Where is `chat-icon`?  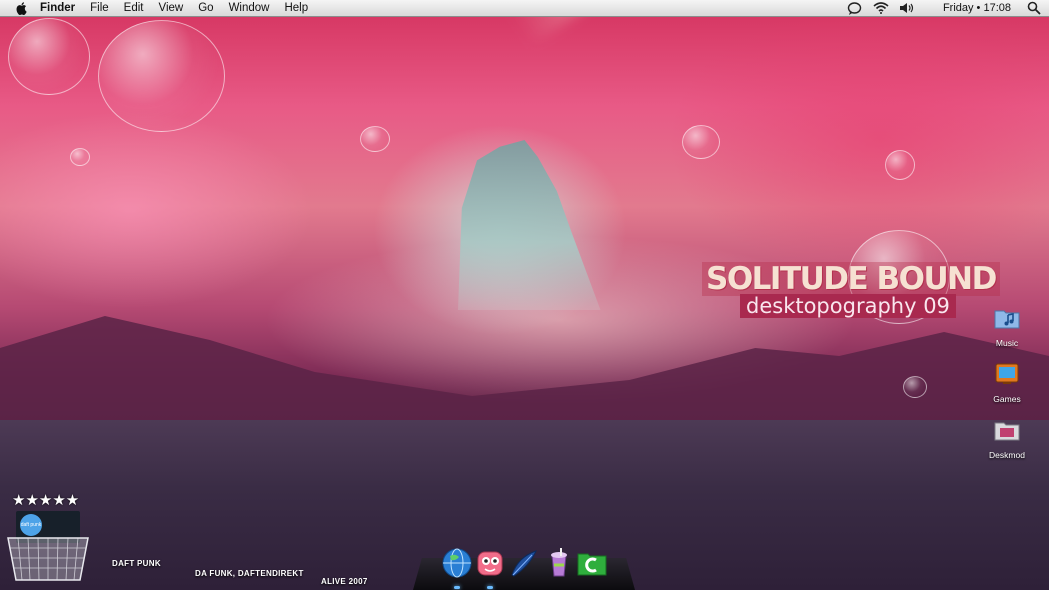 chat-icon is located at coordinates (855, 8).